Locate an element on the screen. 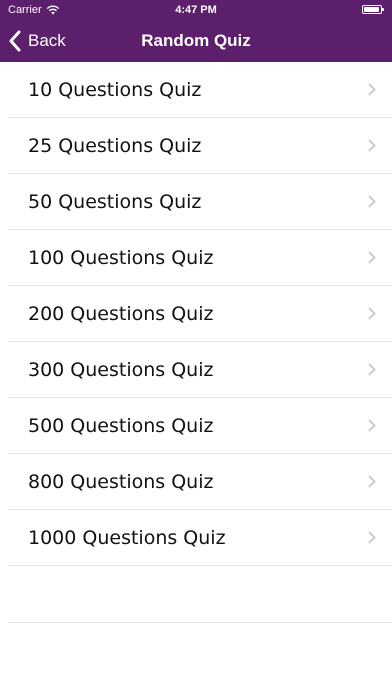  header: Carrier 4:47 PM Back Random Quiz is located at coordinates (196, 31).